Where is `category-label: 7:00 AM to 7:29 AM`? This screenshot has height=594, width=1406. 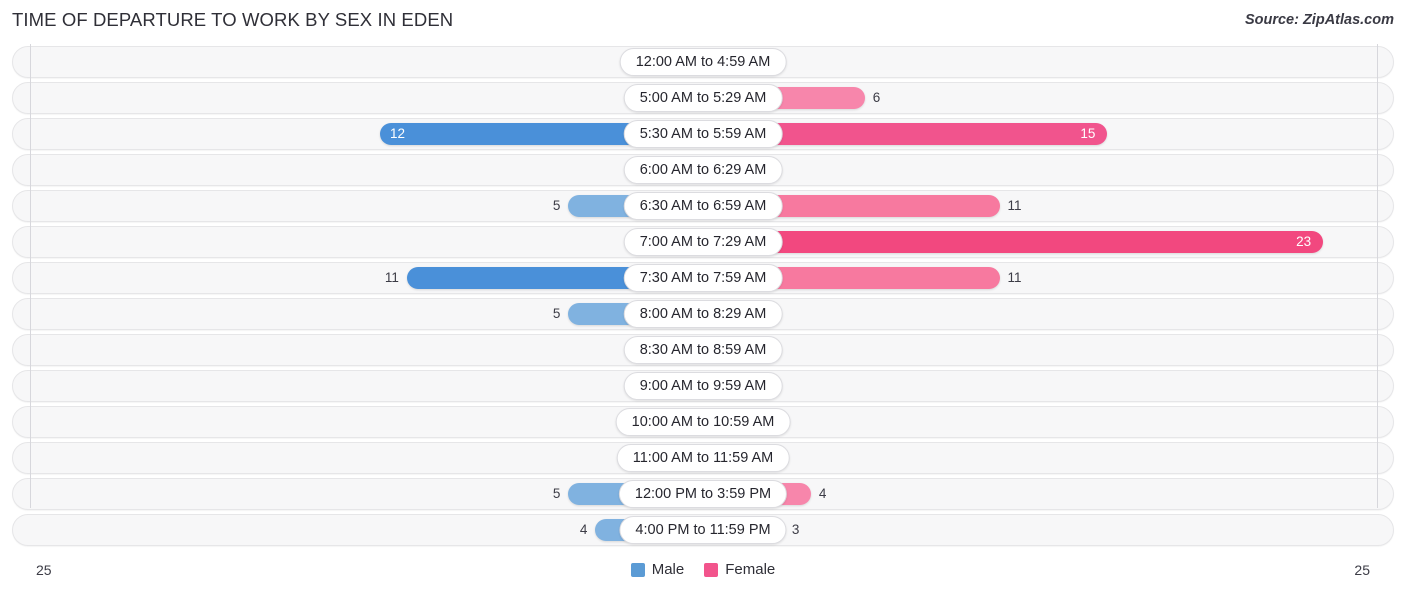
category-label: 7:00 AM to 7:29 AM is located at coordinates (703, 242).